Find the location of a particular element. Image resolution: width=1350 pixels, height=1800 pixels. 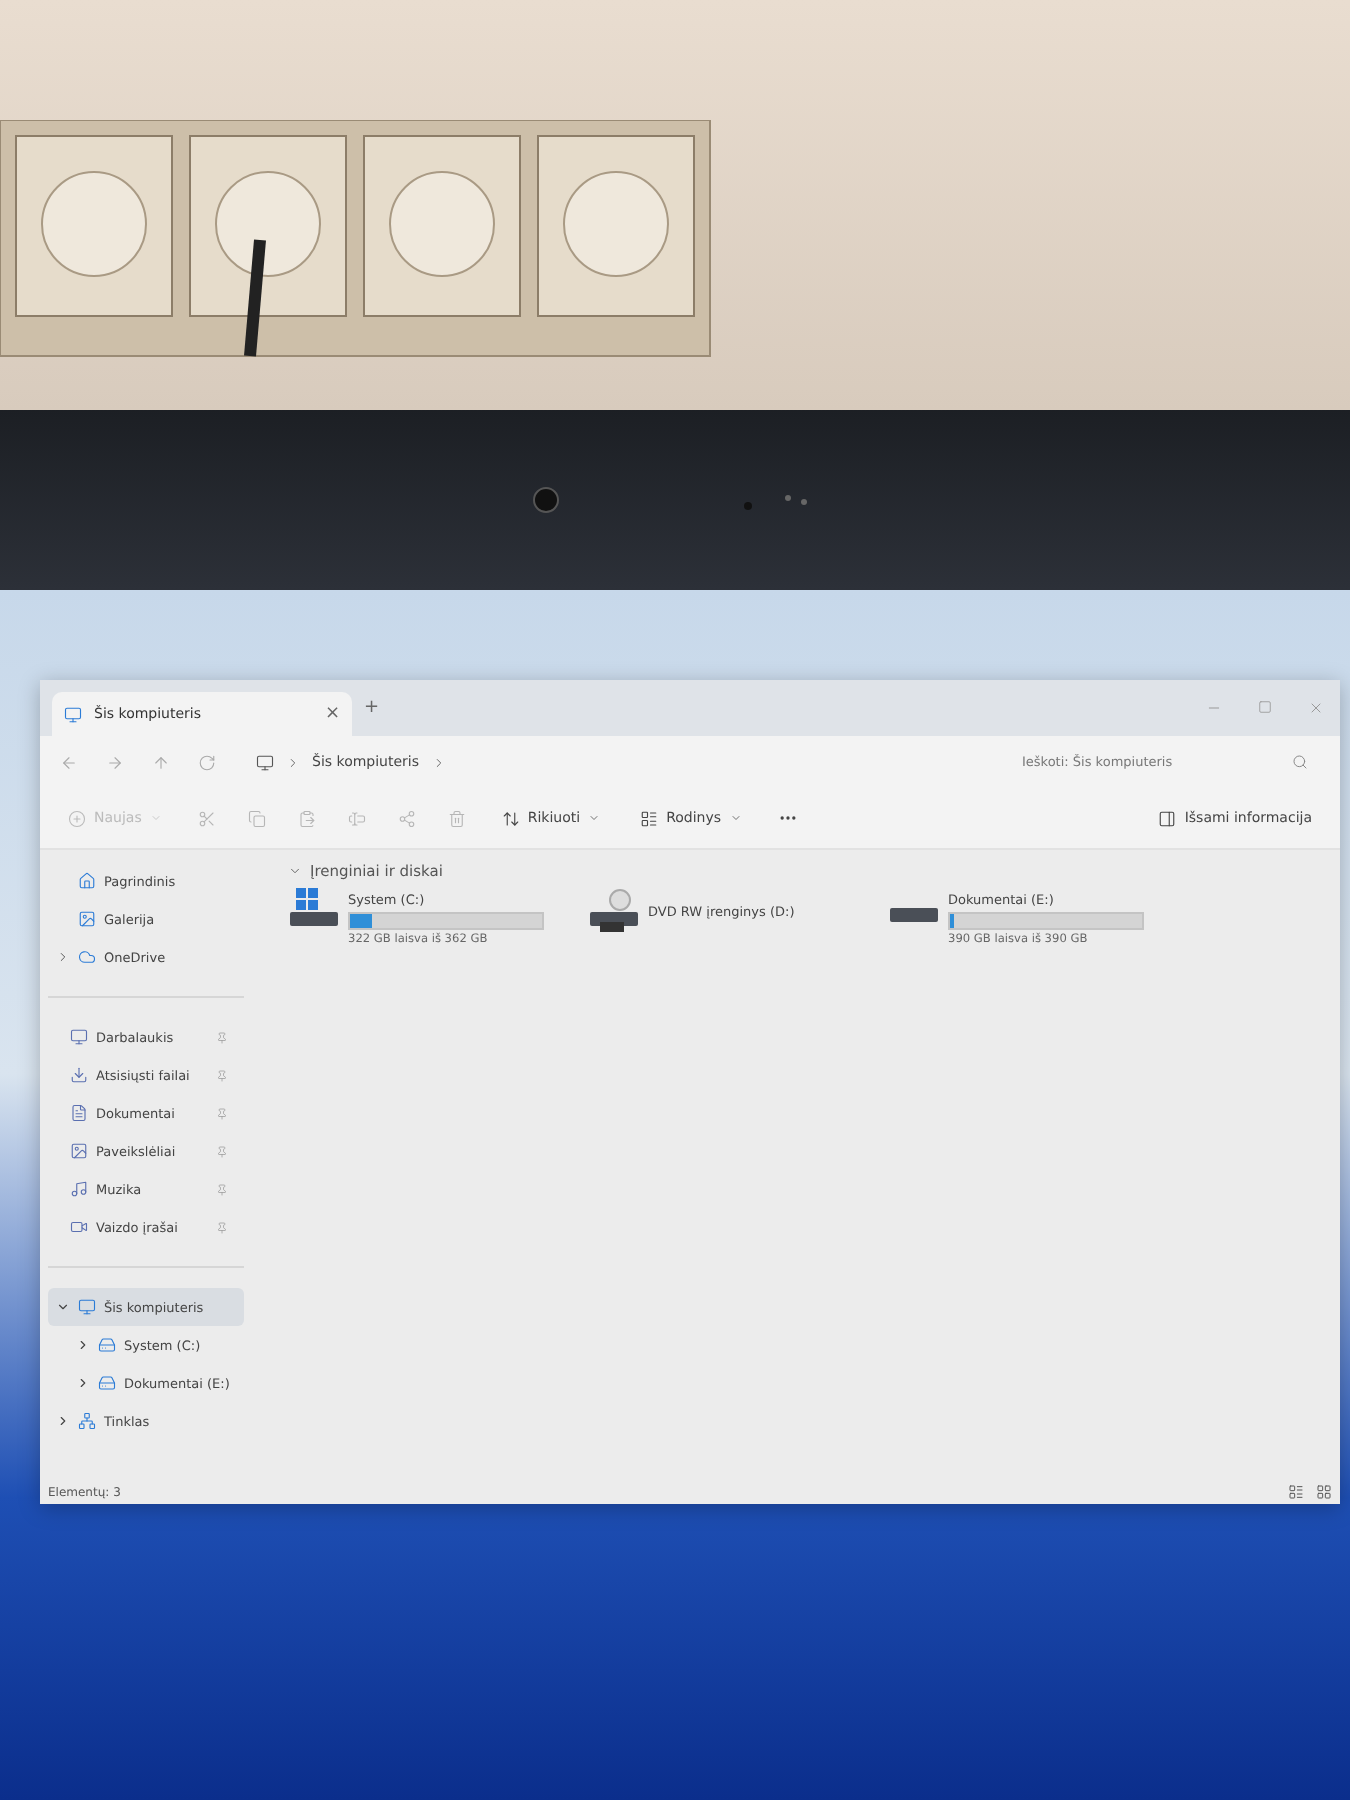

network-icon is located at coordinates (87, 1421).